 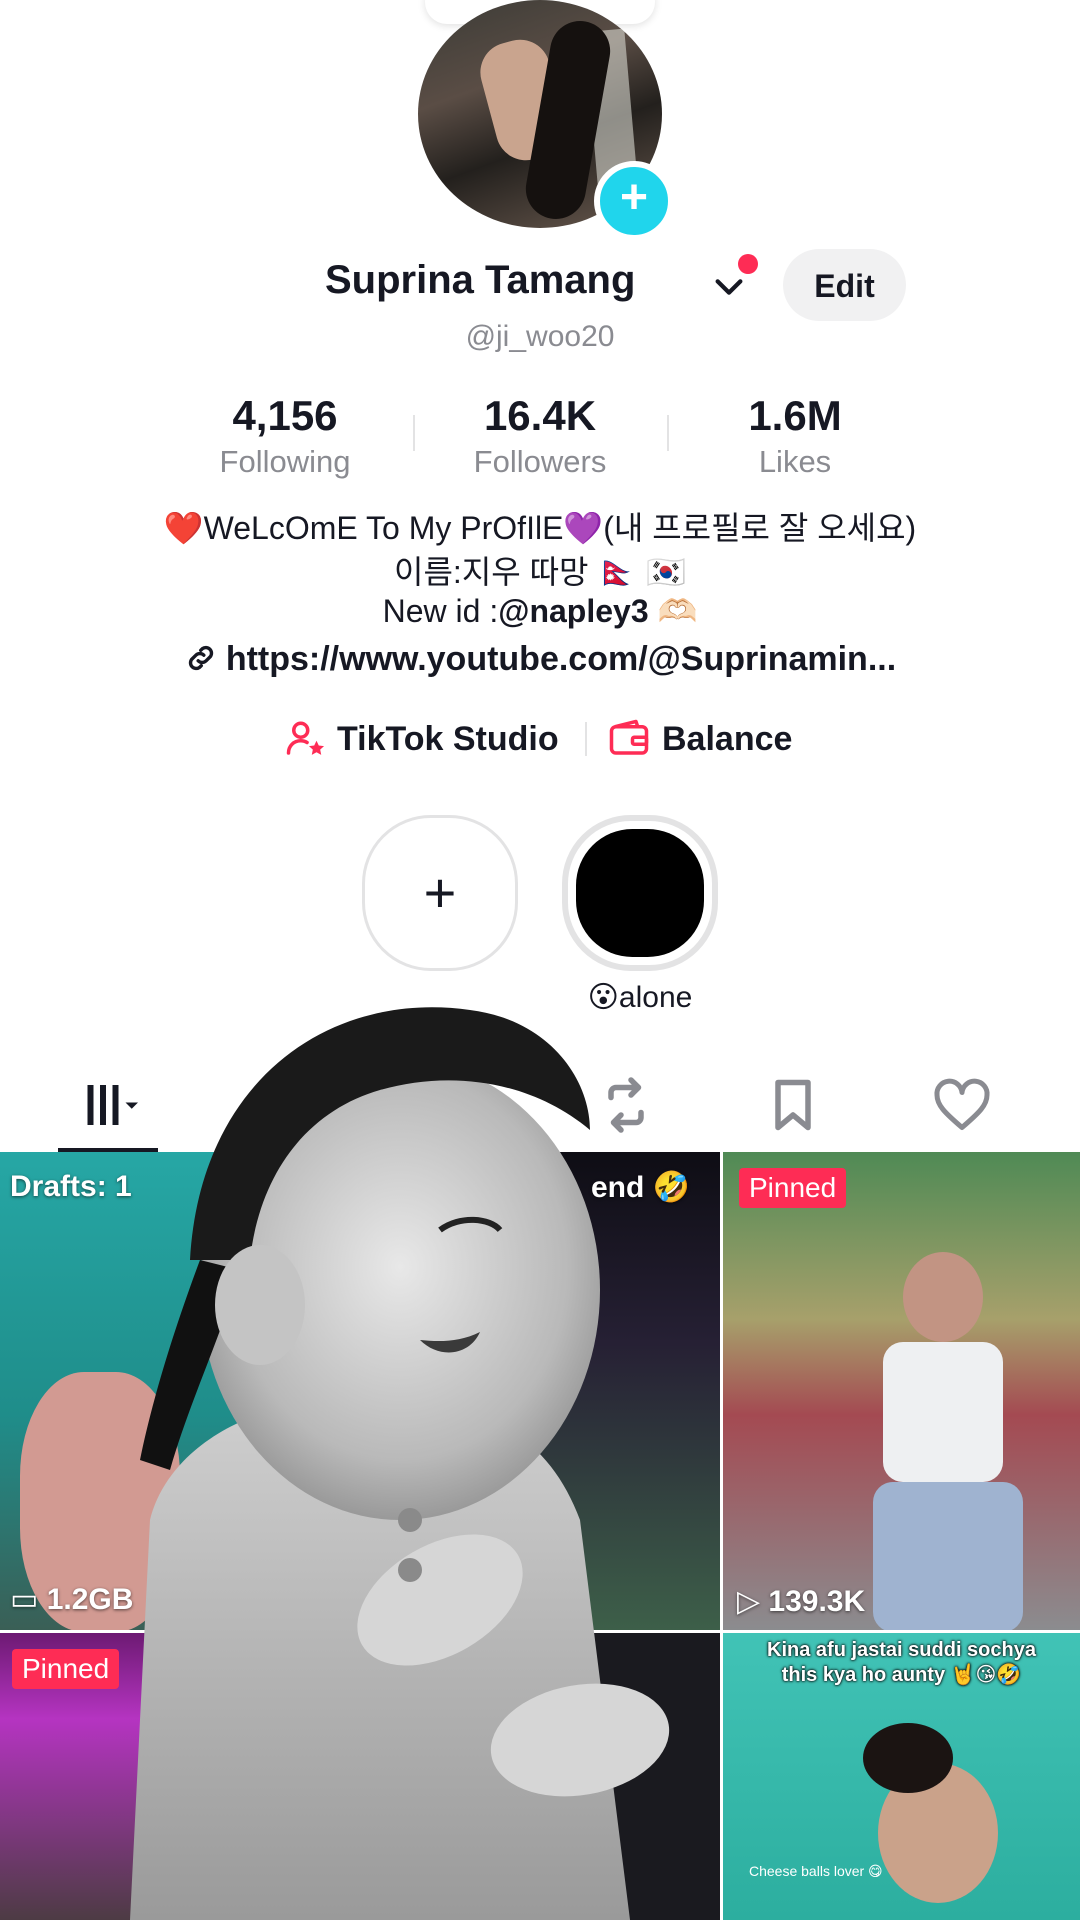 I want to click on video-small-caption: Cheese balls lover 😋, so click(x=816, y=1871).